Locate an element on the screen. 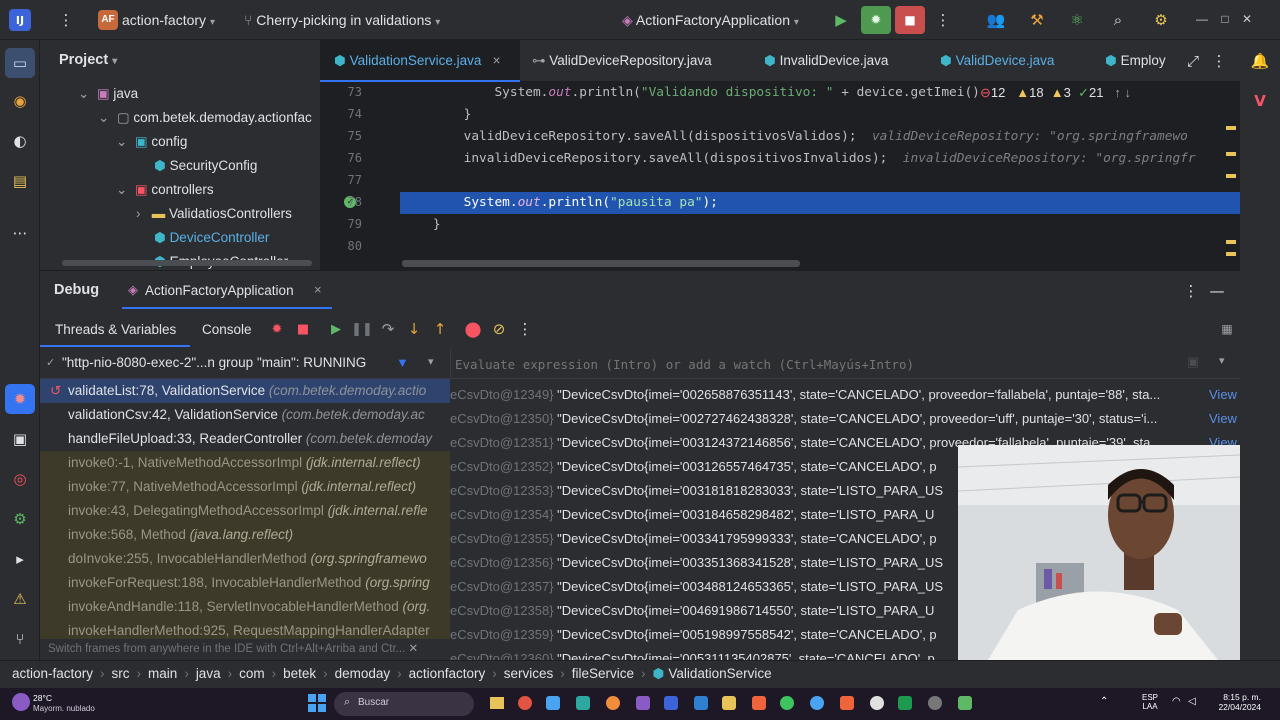  language-indicator: ESP LAA is located at coordinates (1150, 702).